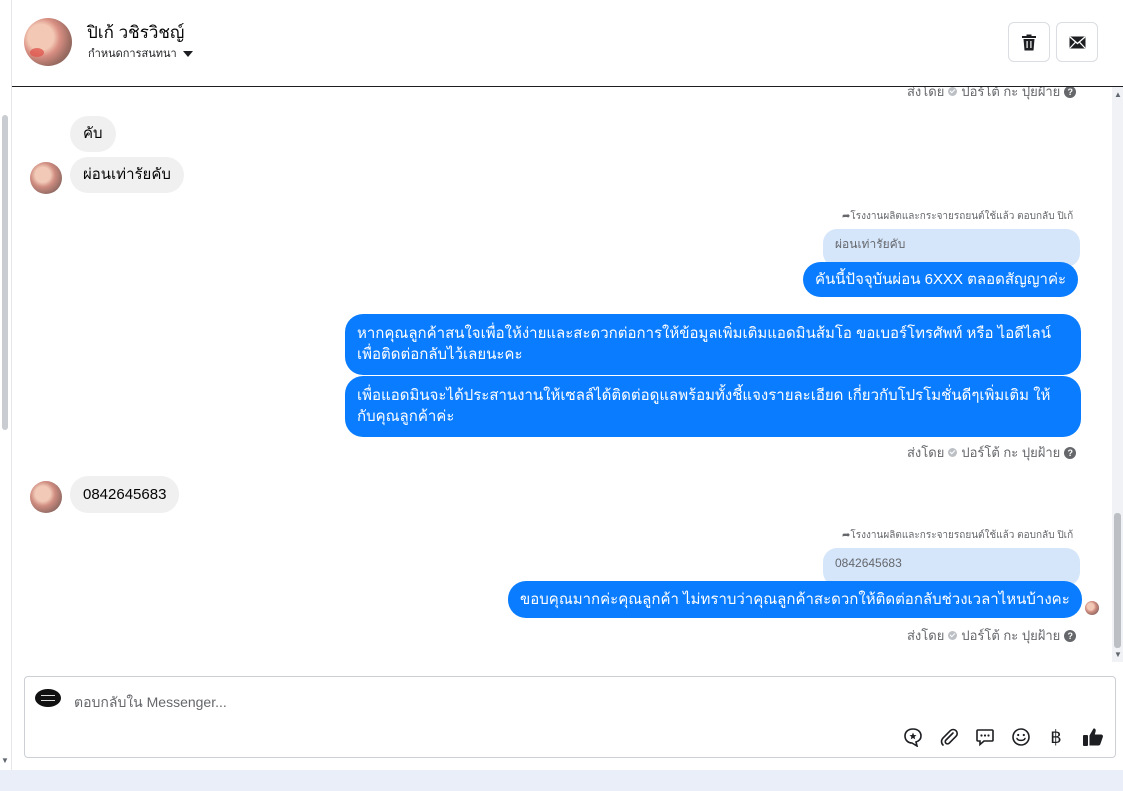 The width and height of the screenshot is (1123, 791). I want to click on conversation-settings-dropdown: กำหนดการสนทนา, so click(140, 53).